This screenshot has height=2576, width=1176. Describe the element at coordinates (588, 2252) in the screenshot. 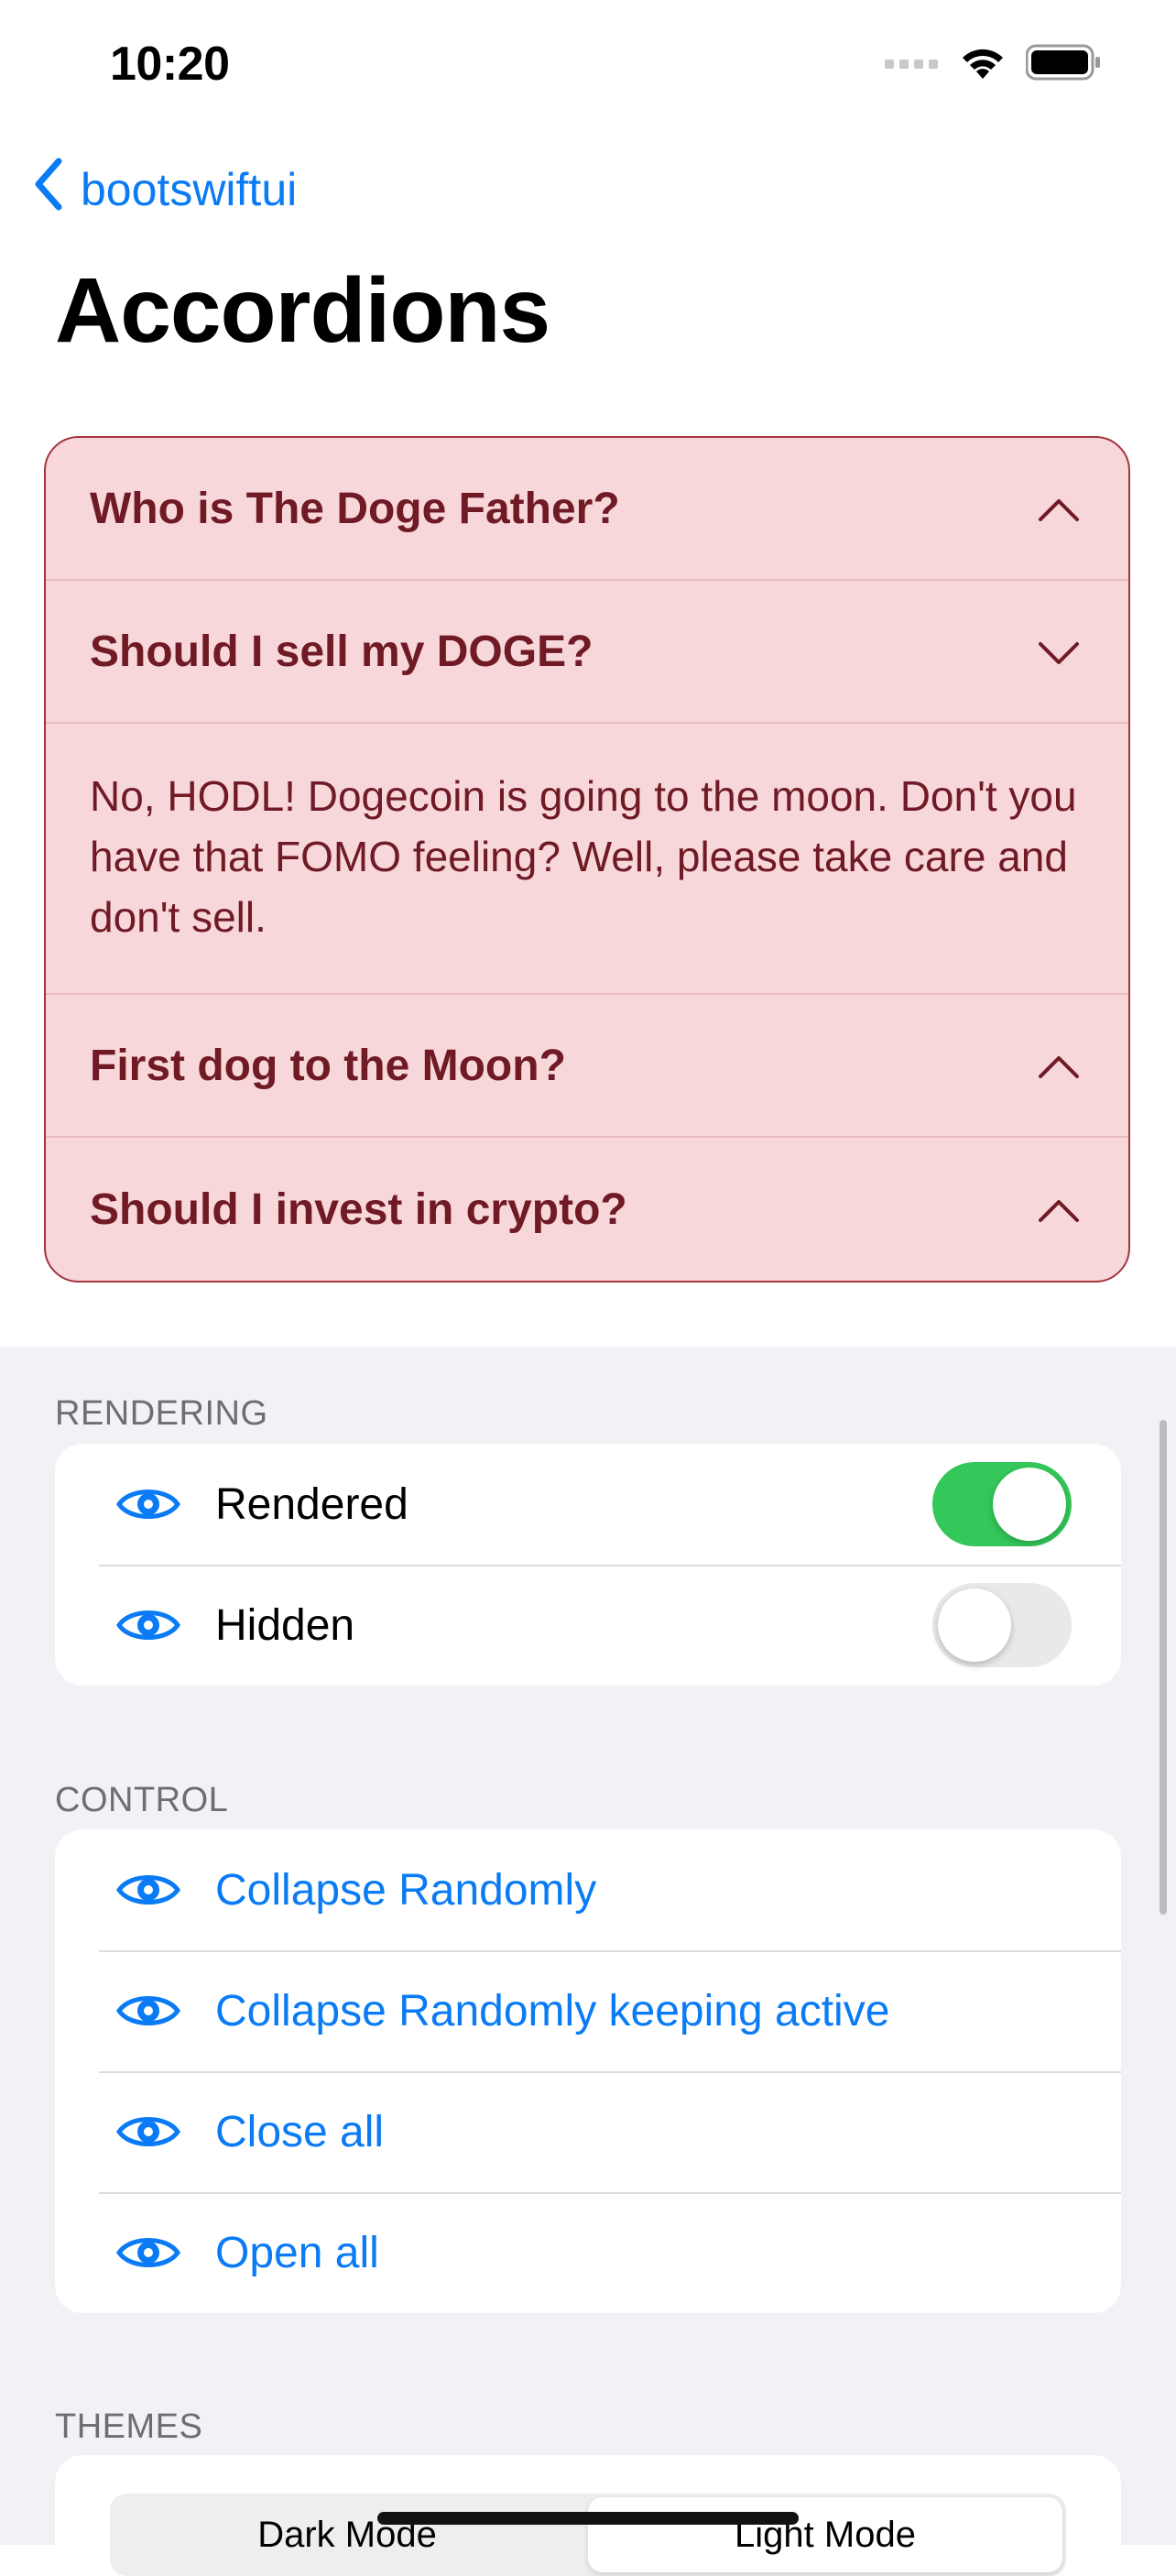

I see `open-all-button: Open all` at that location.